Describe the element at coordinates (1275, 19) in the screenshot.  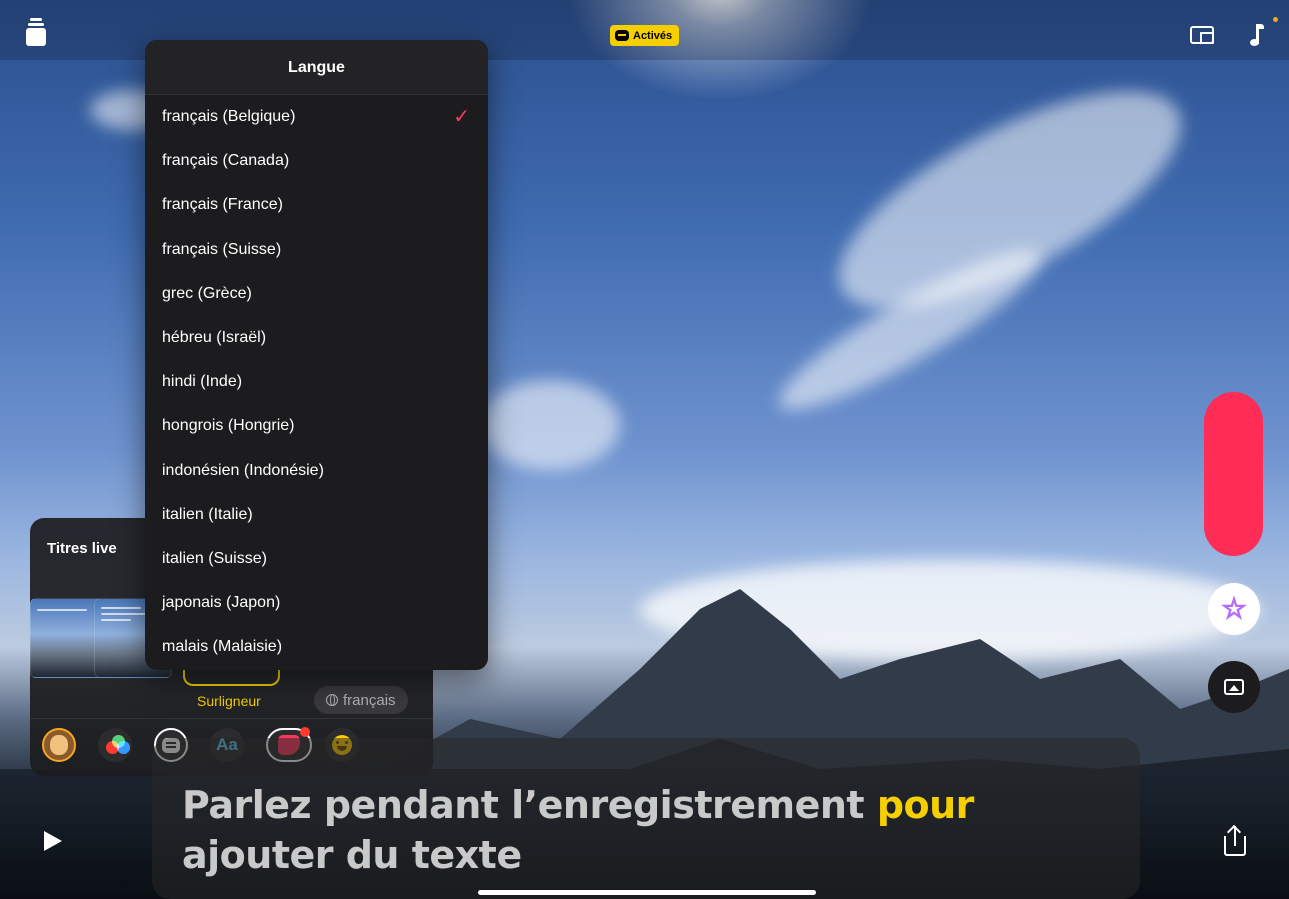
I see `indicator-dot` at that location.